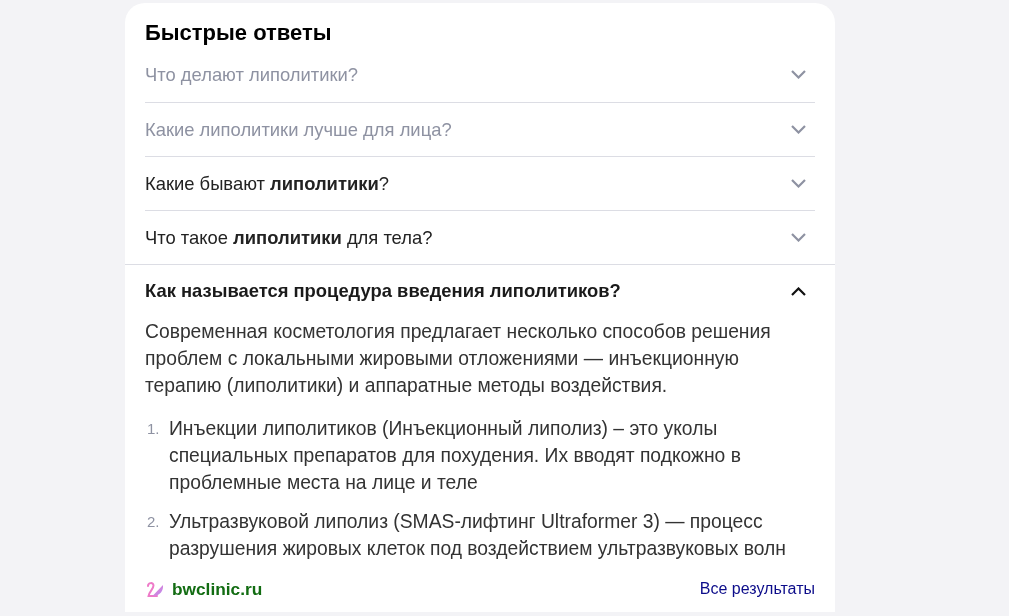 The height and width of the screenshot is (616, 1009). I want to click on list-number: 2., so click(153, 522).